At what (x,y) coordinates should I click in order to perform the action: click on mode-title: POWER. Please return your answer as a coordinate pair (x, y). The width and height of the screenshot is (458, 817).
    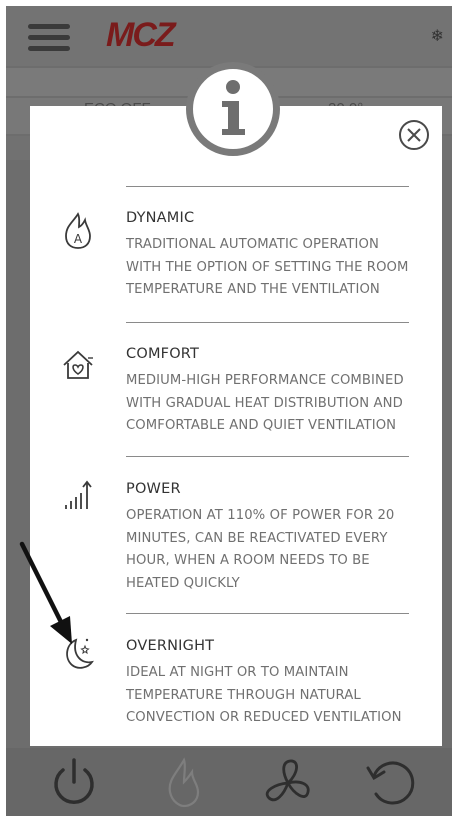
    Looking at the image, I should click on (153, 489).